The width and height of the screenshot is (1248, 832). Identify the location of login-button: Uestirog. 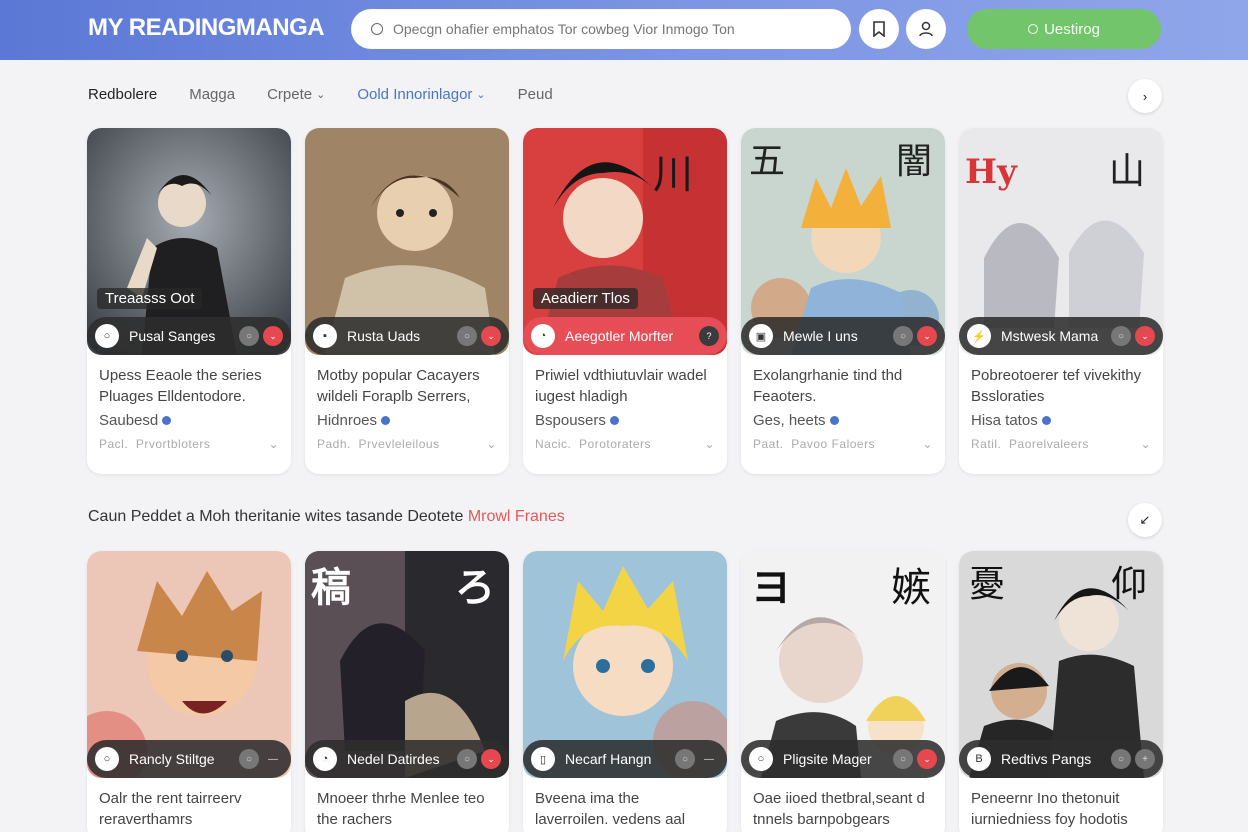
(1064, 29).